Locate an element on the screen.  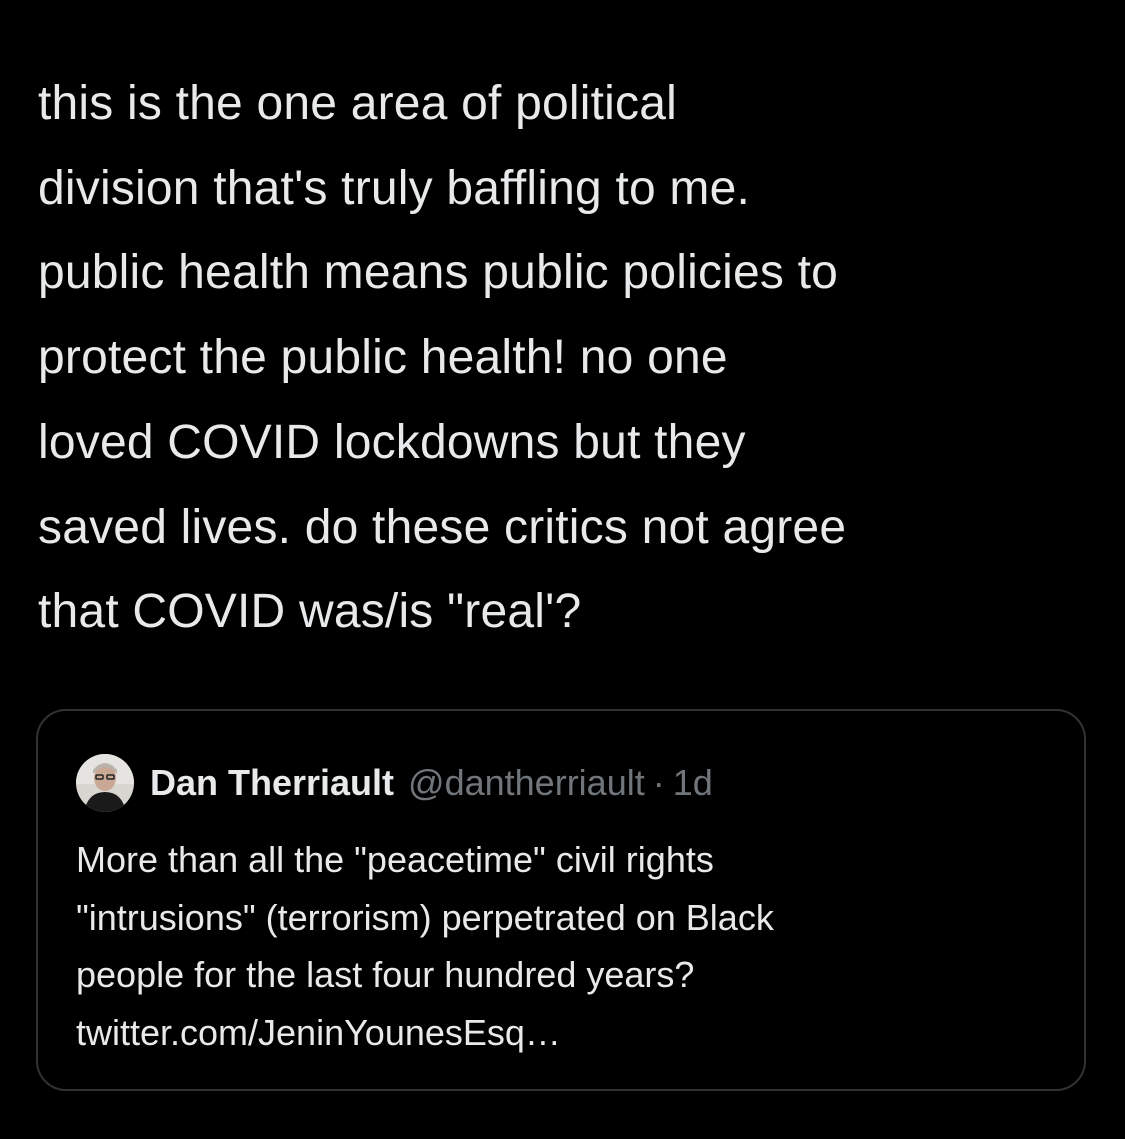
quoted-tweet-text-line: people for the last four hundred years? is located at coordinates (385, 974).